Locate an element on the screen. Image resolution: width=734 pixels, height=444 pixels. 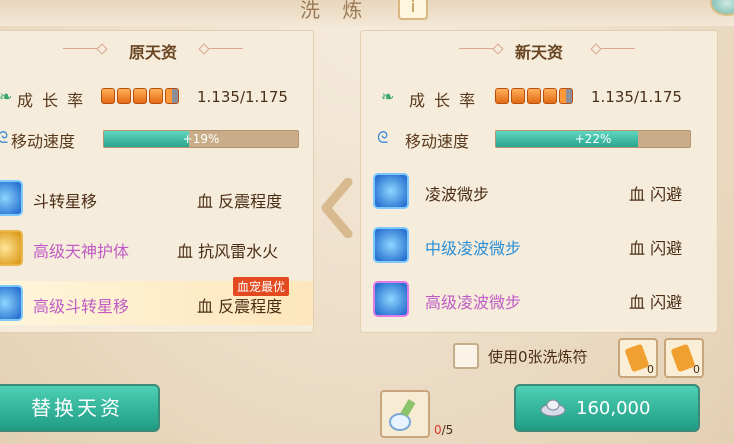
use-scroll-label: 使用0张洗炼符 is located at coordinates (538, 357).